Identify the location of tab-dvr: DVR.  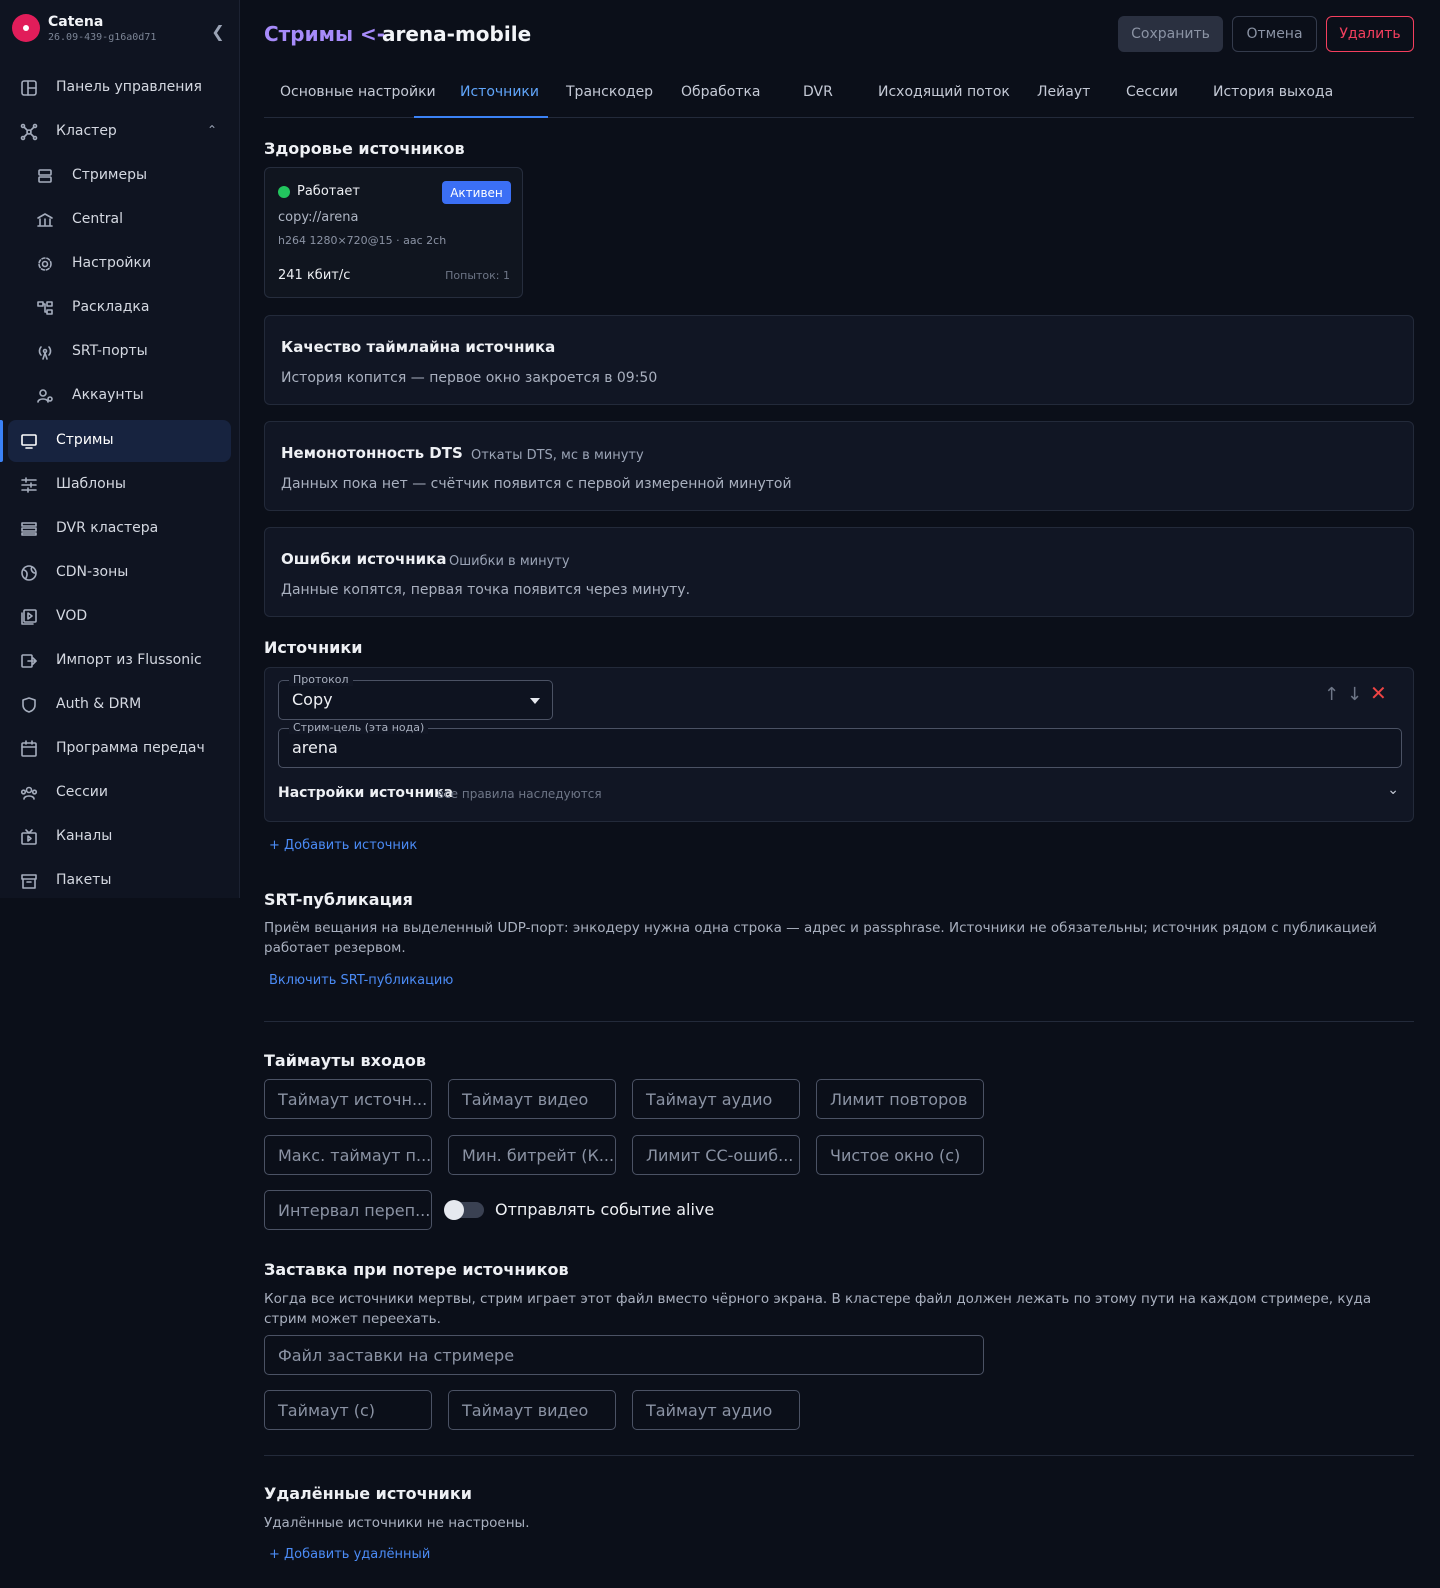
(818, 101).